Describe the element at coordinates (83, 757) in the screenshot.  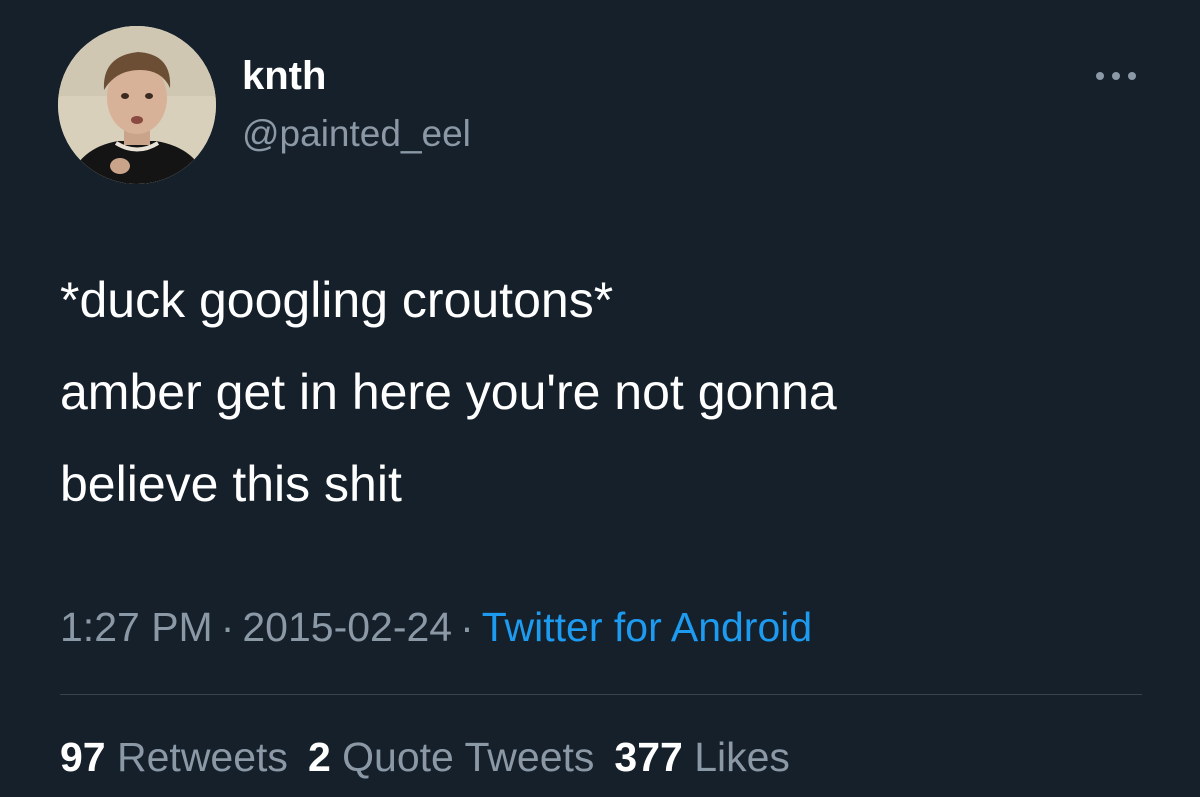
I see `retweets-count: 97` at that location.